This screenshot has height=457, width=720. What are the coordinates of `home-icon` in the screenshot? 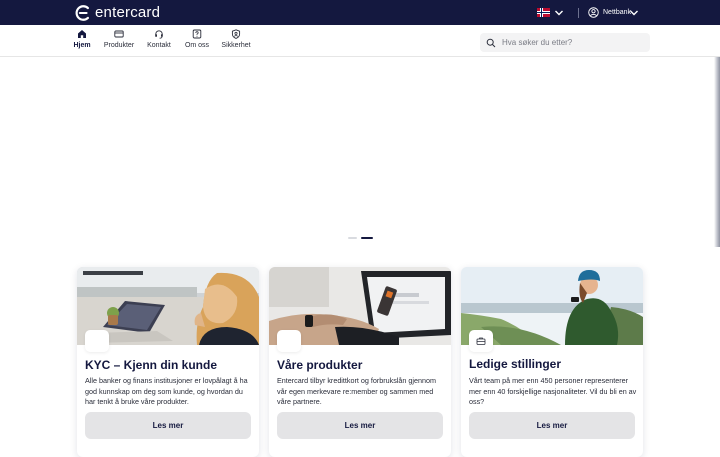 It's located at (82, 34).